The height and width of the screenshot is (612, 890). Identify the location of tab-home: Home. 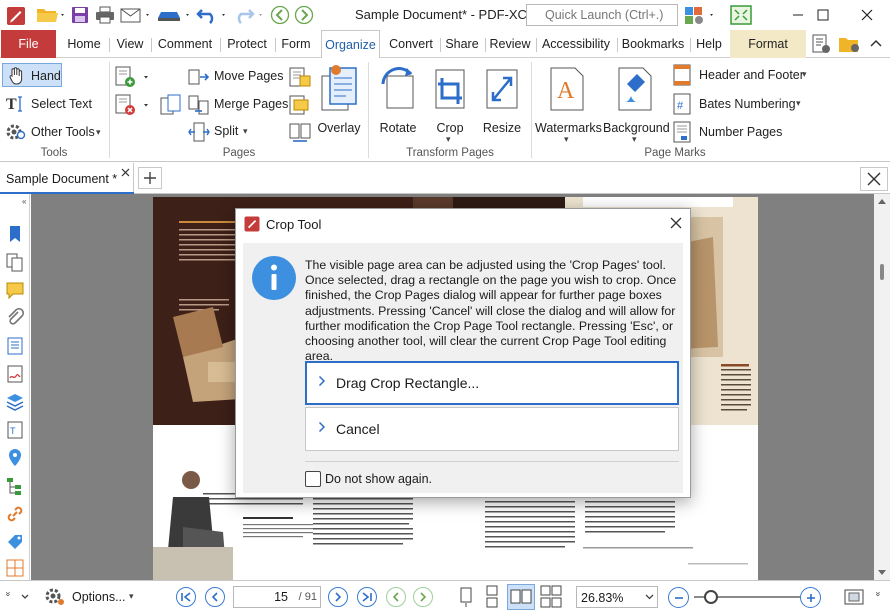
(84, 44).